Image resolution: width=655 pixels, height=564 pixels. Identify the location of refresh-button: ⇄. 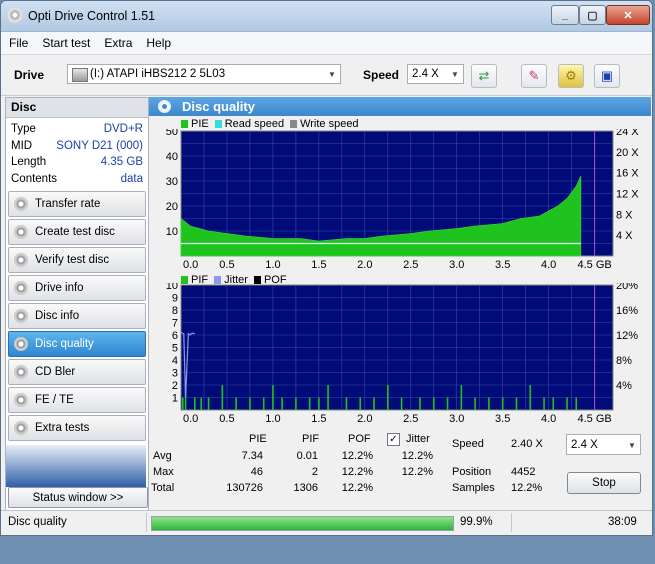
(484, 76).